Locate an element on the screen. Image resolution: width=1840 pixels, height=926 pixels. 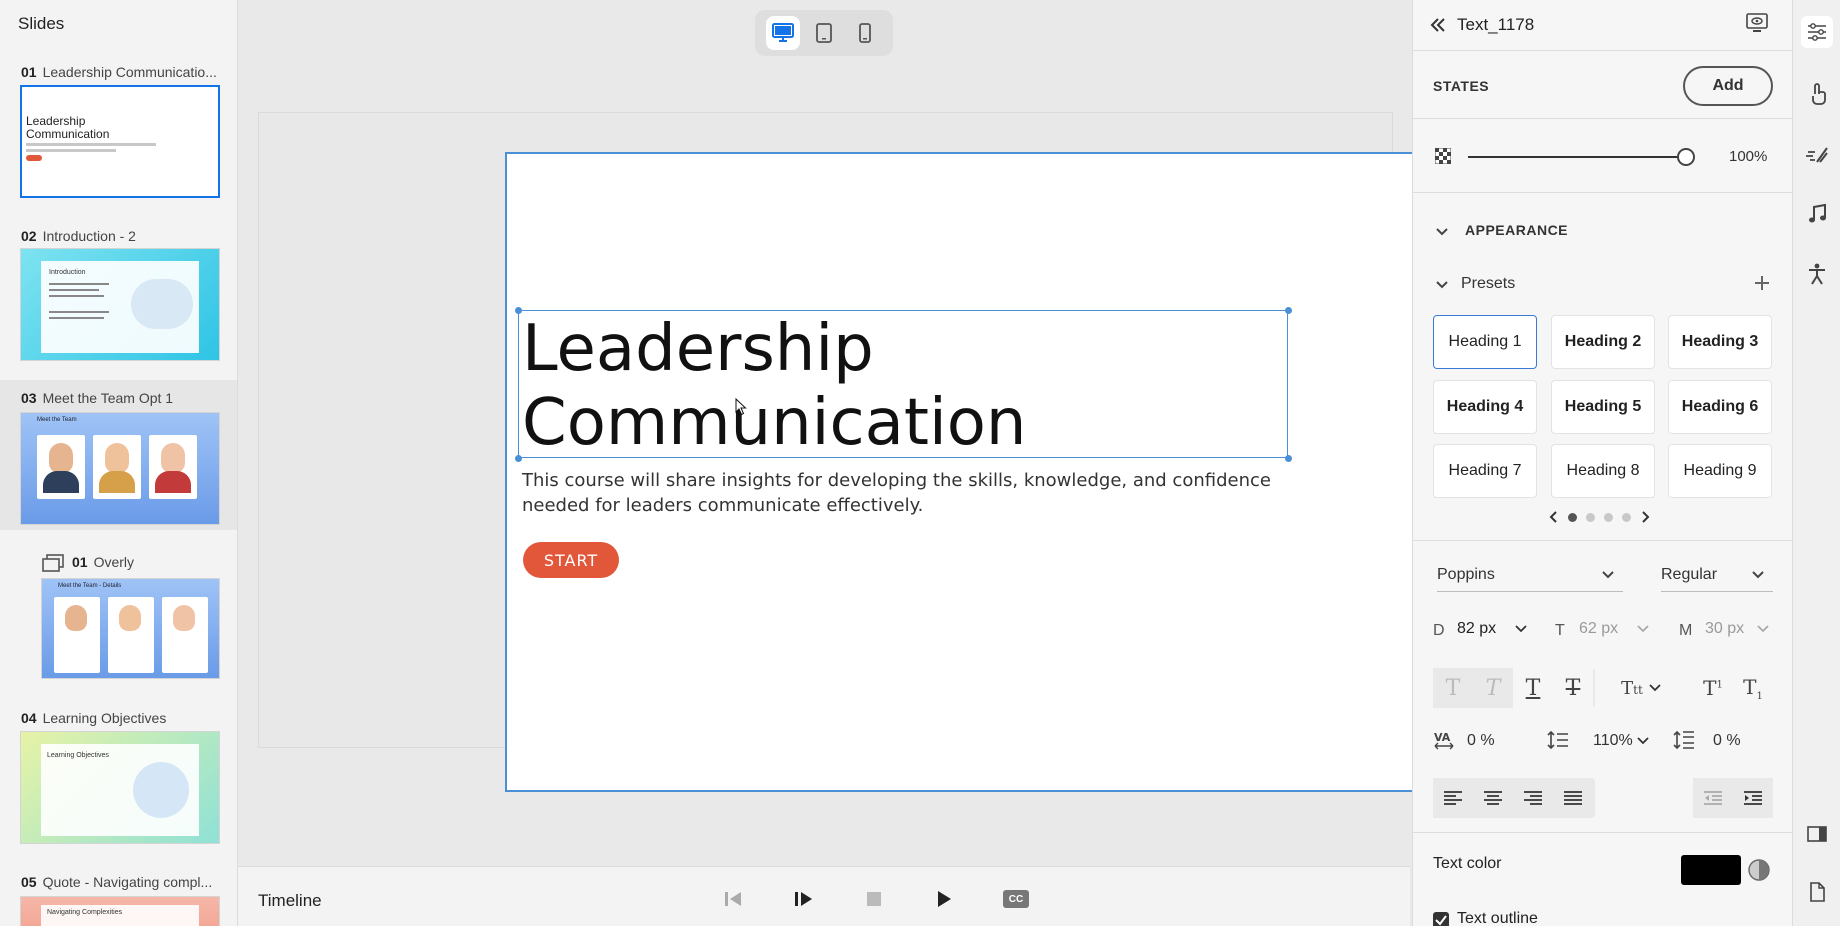
strikethrough-icon: T is located at coordinates (1573, 688).